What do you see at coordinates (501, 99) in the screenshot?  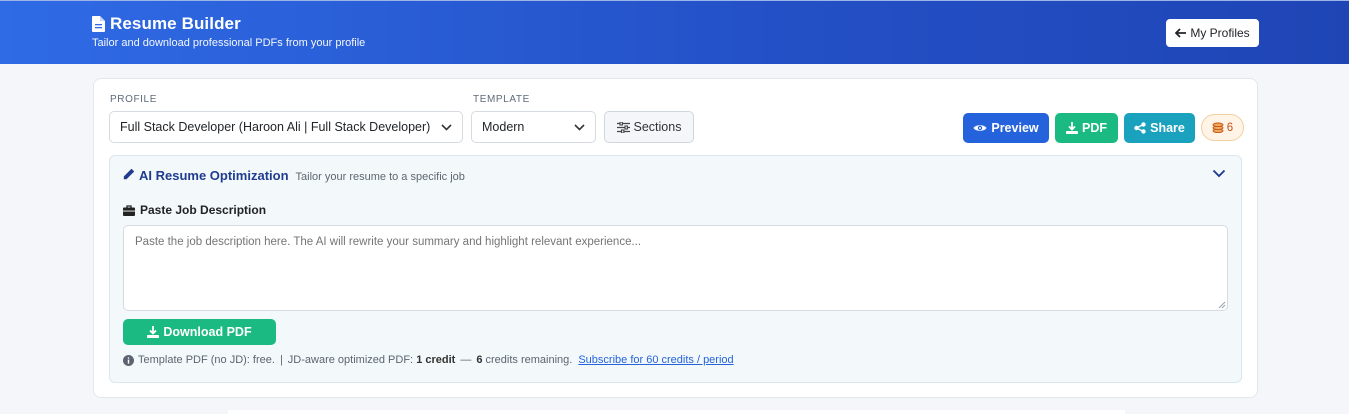 I see `template-label: TEMPLATE` at bounding box center [501, 99].